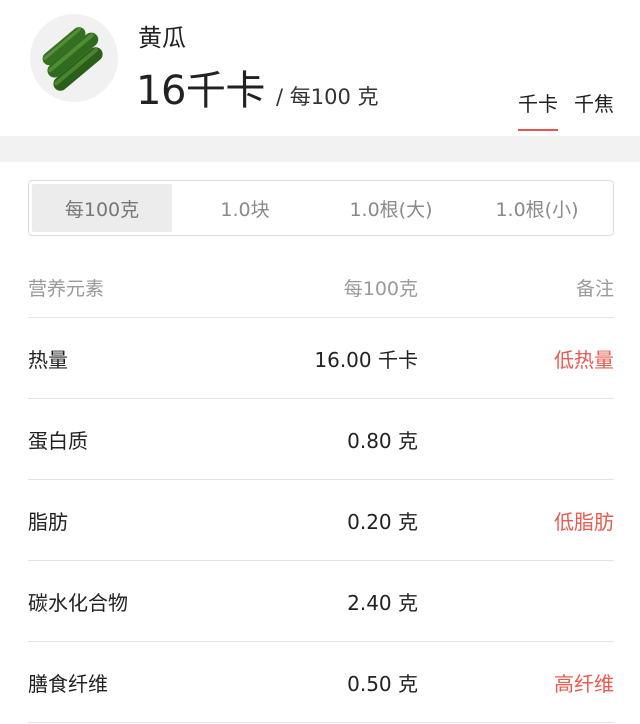 This screenshot has height=724, width=640. I want to click on header-per-100g: 每100克, so click(380, 289).